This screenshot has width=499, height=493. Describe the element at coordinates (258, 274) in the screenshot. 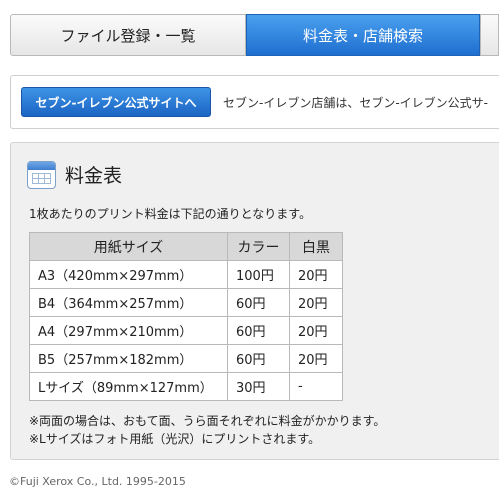

I see `cell-color-price: 100円` at that location.